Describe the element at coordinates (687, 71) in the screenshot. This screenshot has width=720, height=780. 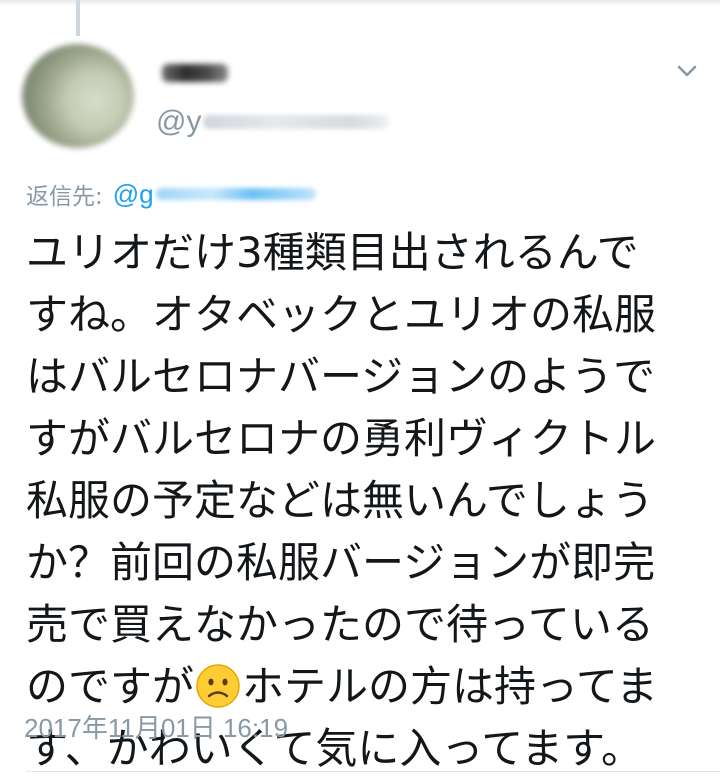
I see `chevron-down-icon` at that location.